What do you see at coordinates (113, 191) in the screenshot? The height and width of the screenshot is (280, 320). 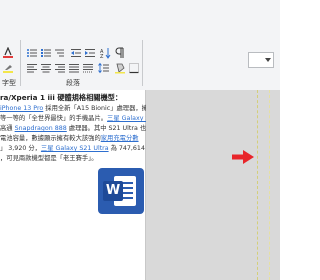 I see `word-letter-badge: W` at bounding box center [113, 191].